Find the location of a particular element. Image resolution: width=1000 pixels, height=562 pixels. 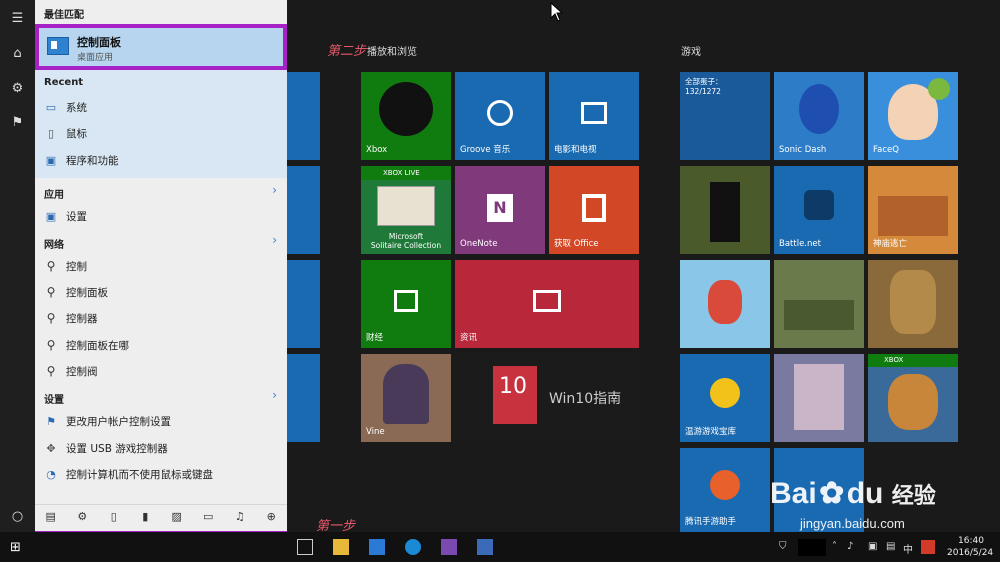

tile-label: Sonic Dash is located at coordinates (803, 150).